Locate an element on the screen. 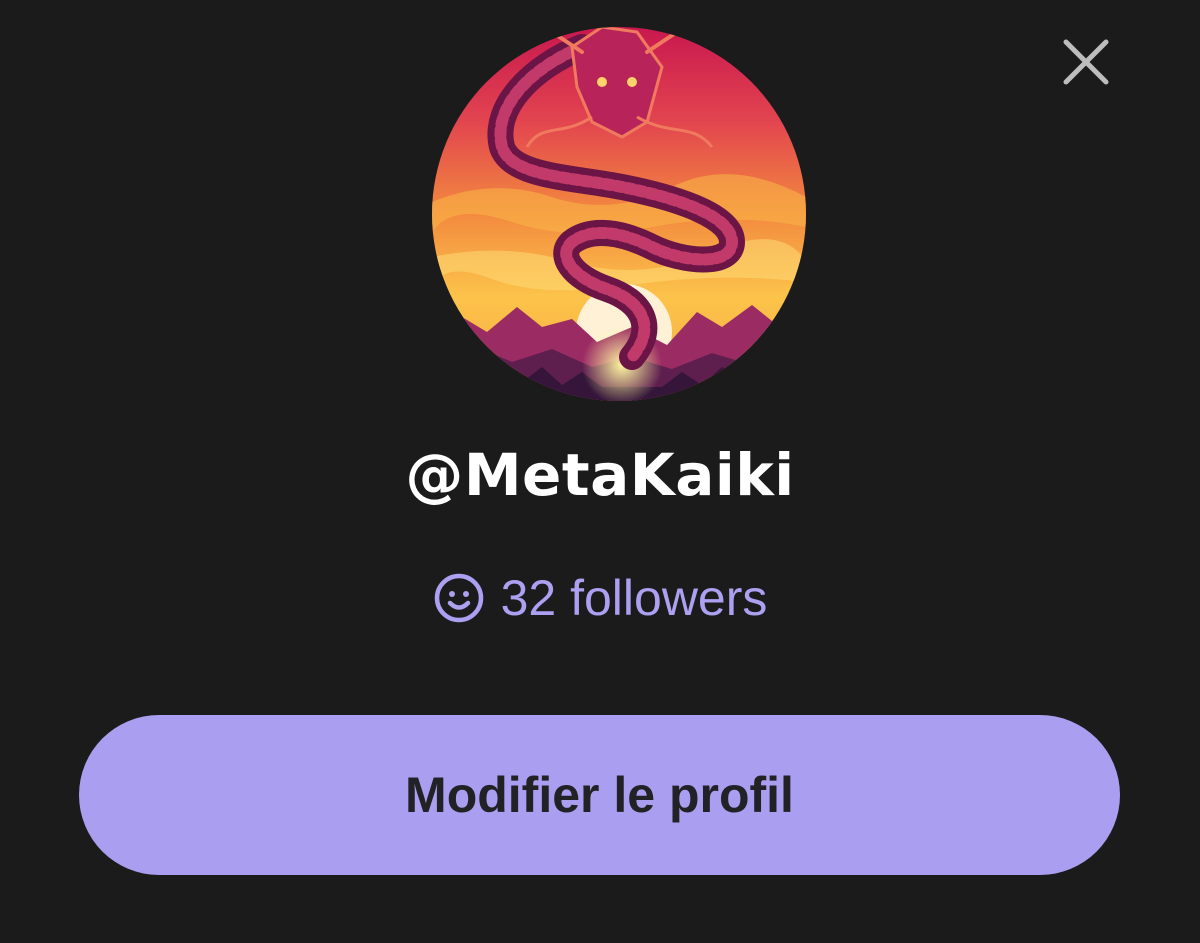  smiley-icon is located at coordinates (459, 598).